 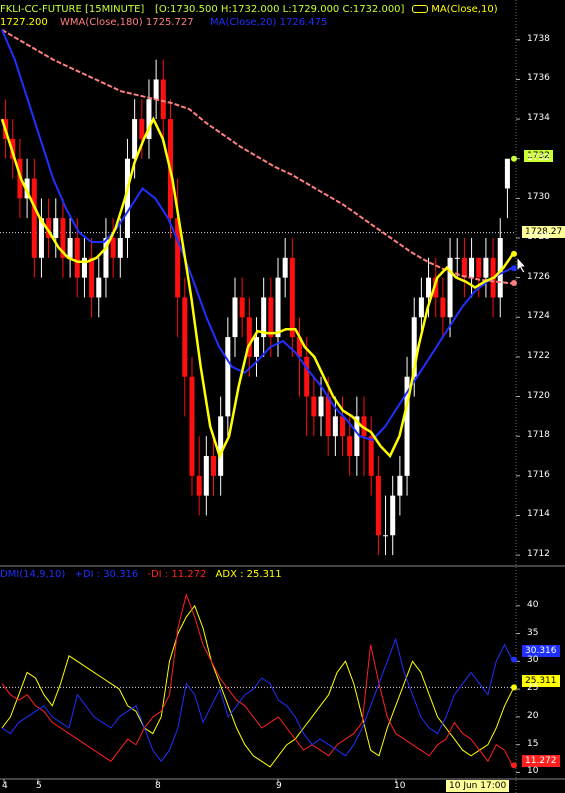 I want to click on y-tick-label: 1736, so click(x=538, y=78).